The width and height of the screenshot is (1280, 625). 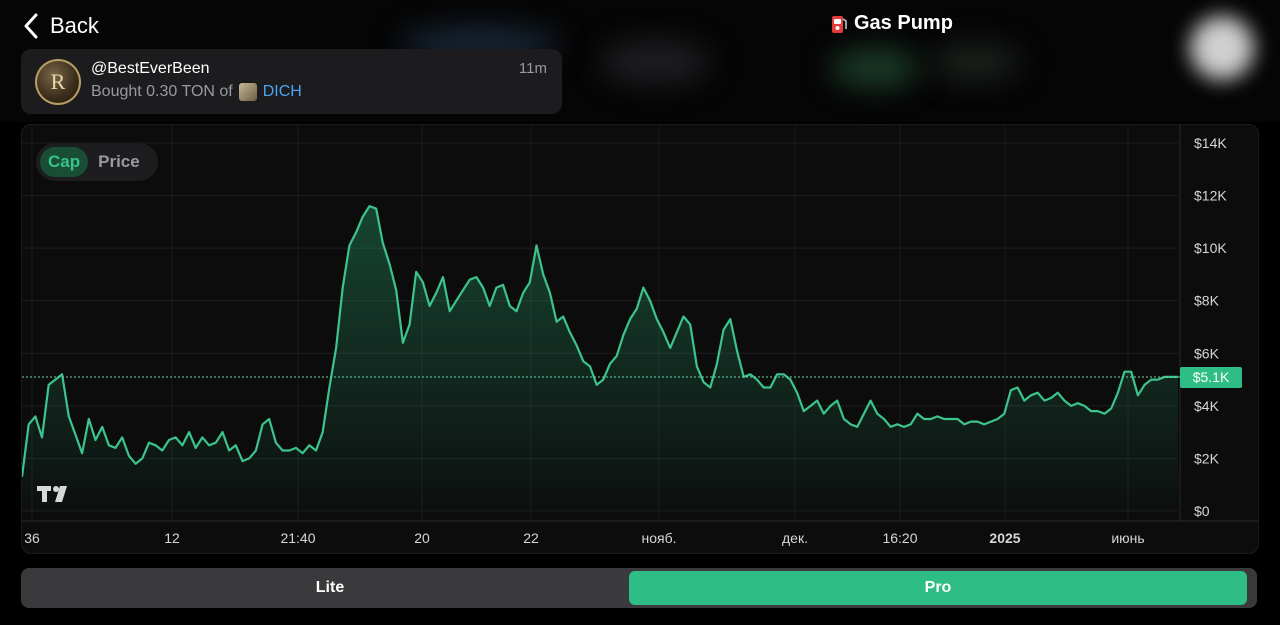 What do you see at coordinates (1127, 538) in the screenshot?
I see `x-tick-label: июнь` at bounding box center [1127, 538].